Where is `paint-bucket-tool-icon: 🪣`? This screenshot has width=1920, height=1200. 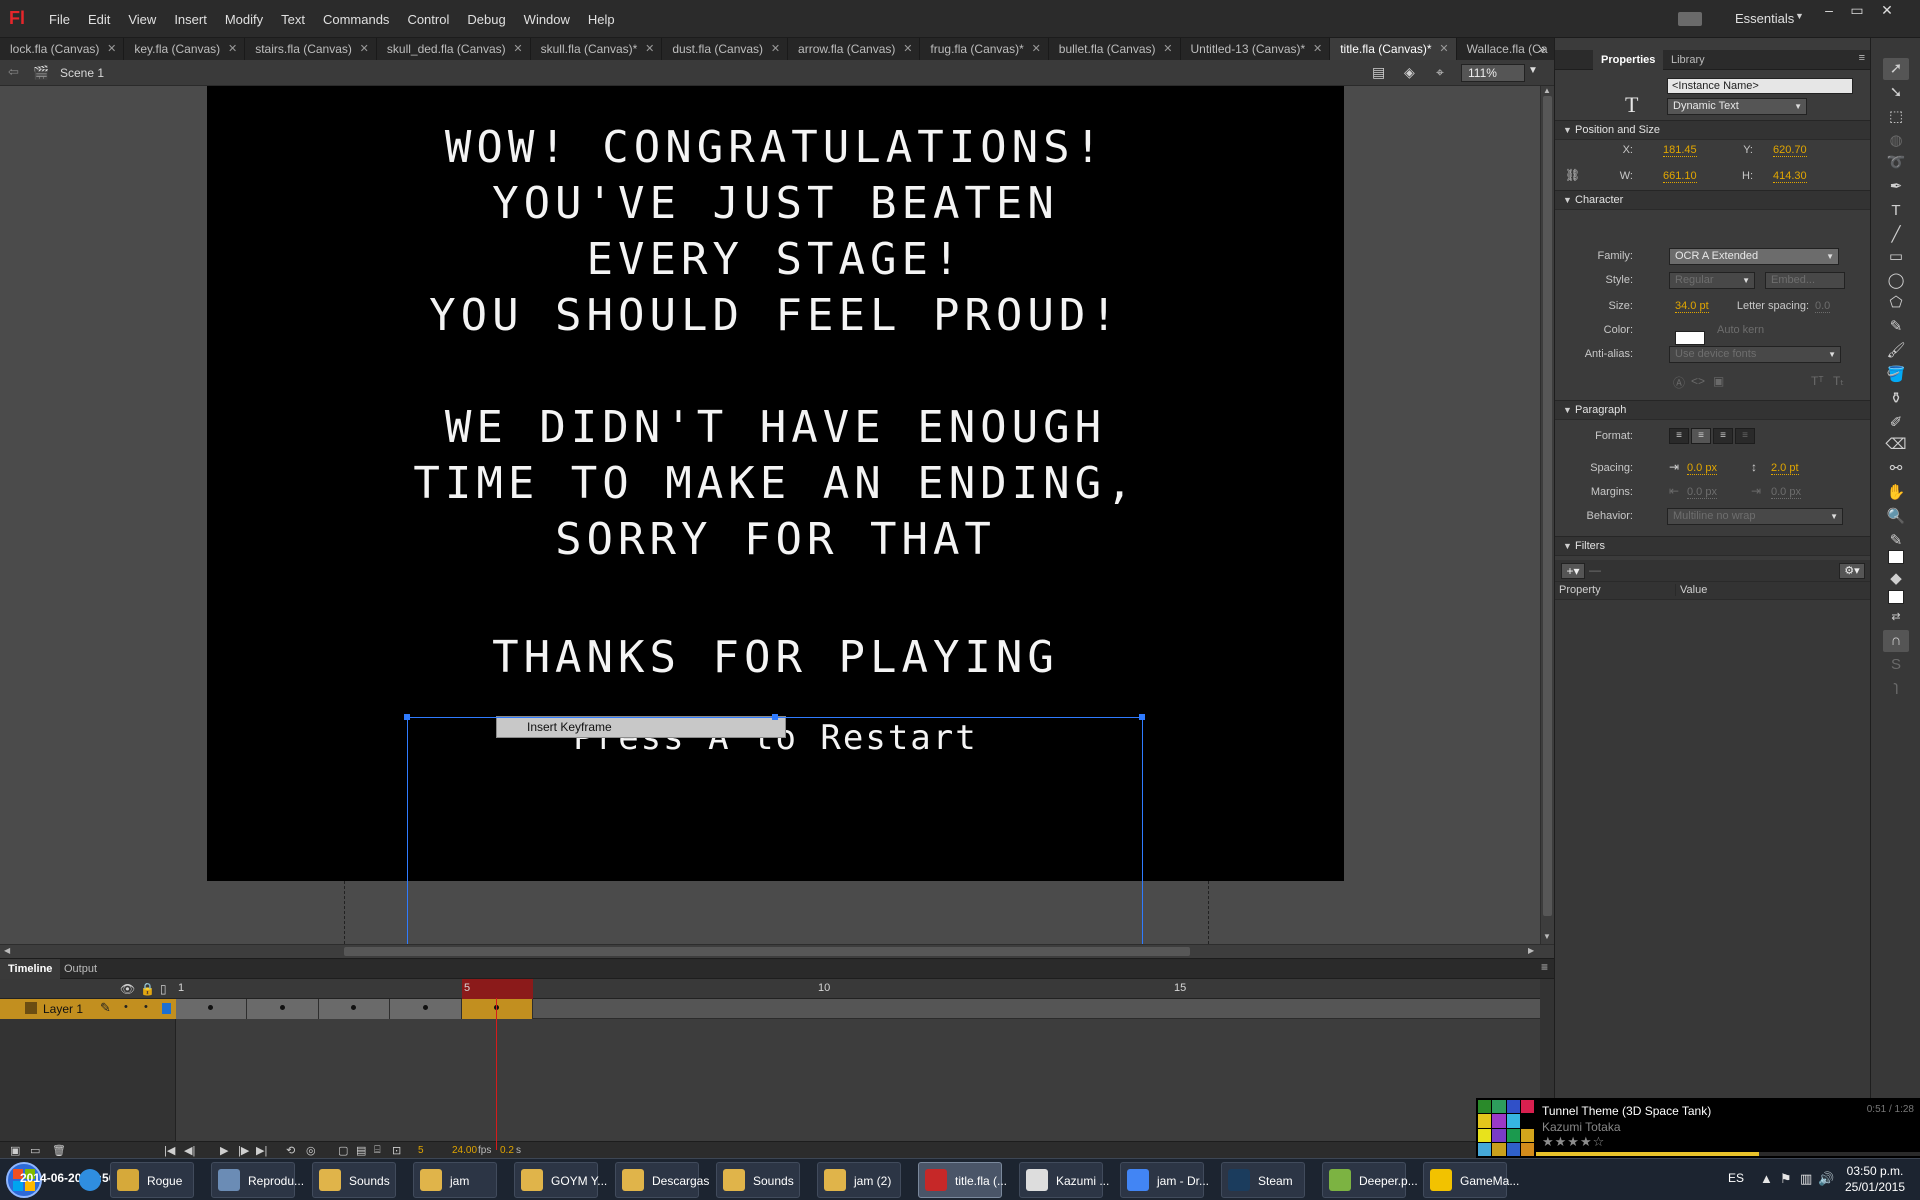 paint-bucket-tool-icon: 🪣 is located at coordinates (1896, 375).